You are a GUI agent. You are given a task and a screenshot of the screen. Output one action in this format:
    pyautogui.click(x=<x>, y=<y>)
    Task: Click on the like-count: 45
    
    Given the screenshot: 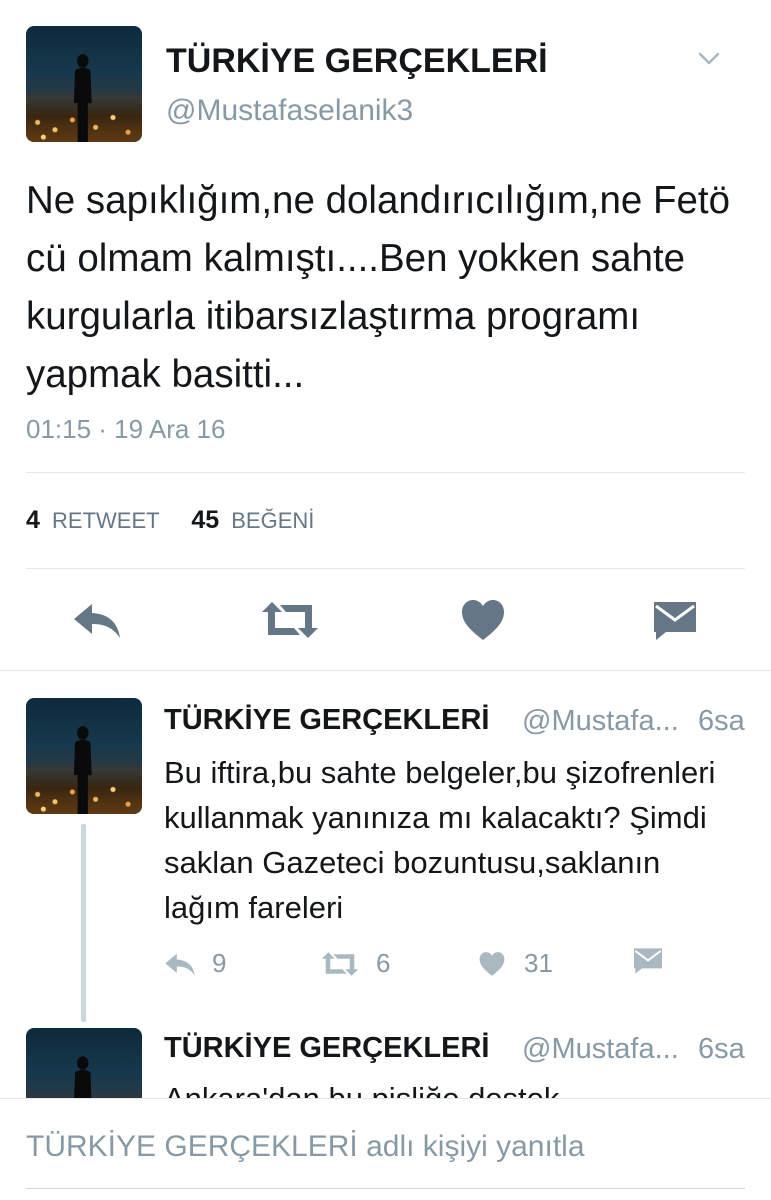 What is the action you would take?
    pyautogui.click(x=205, y=520)
    